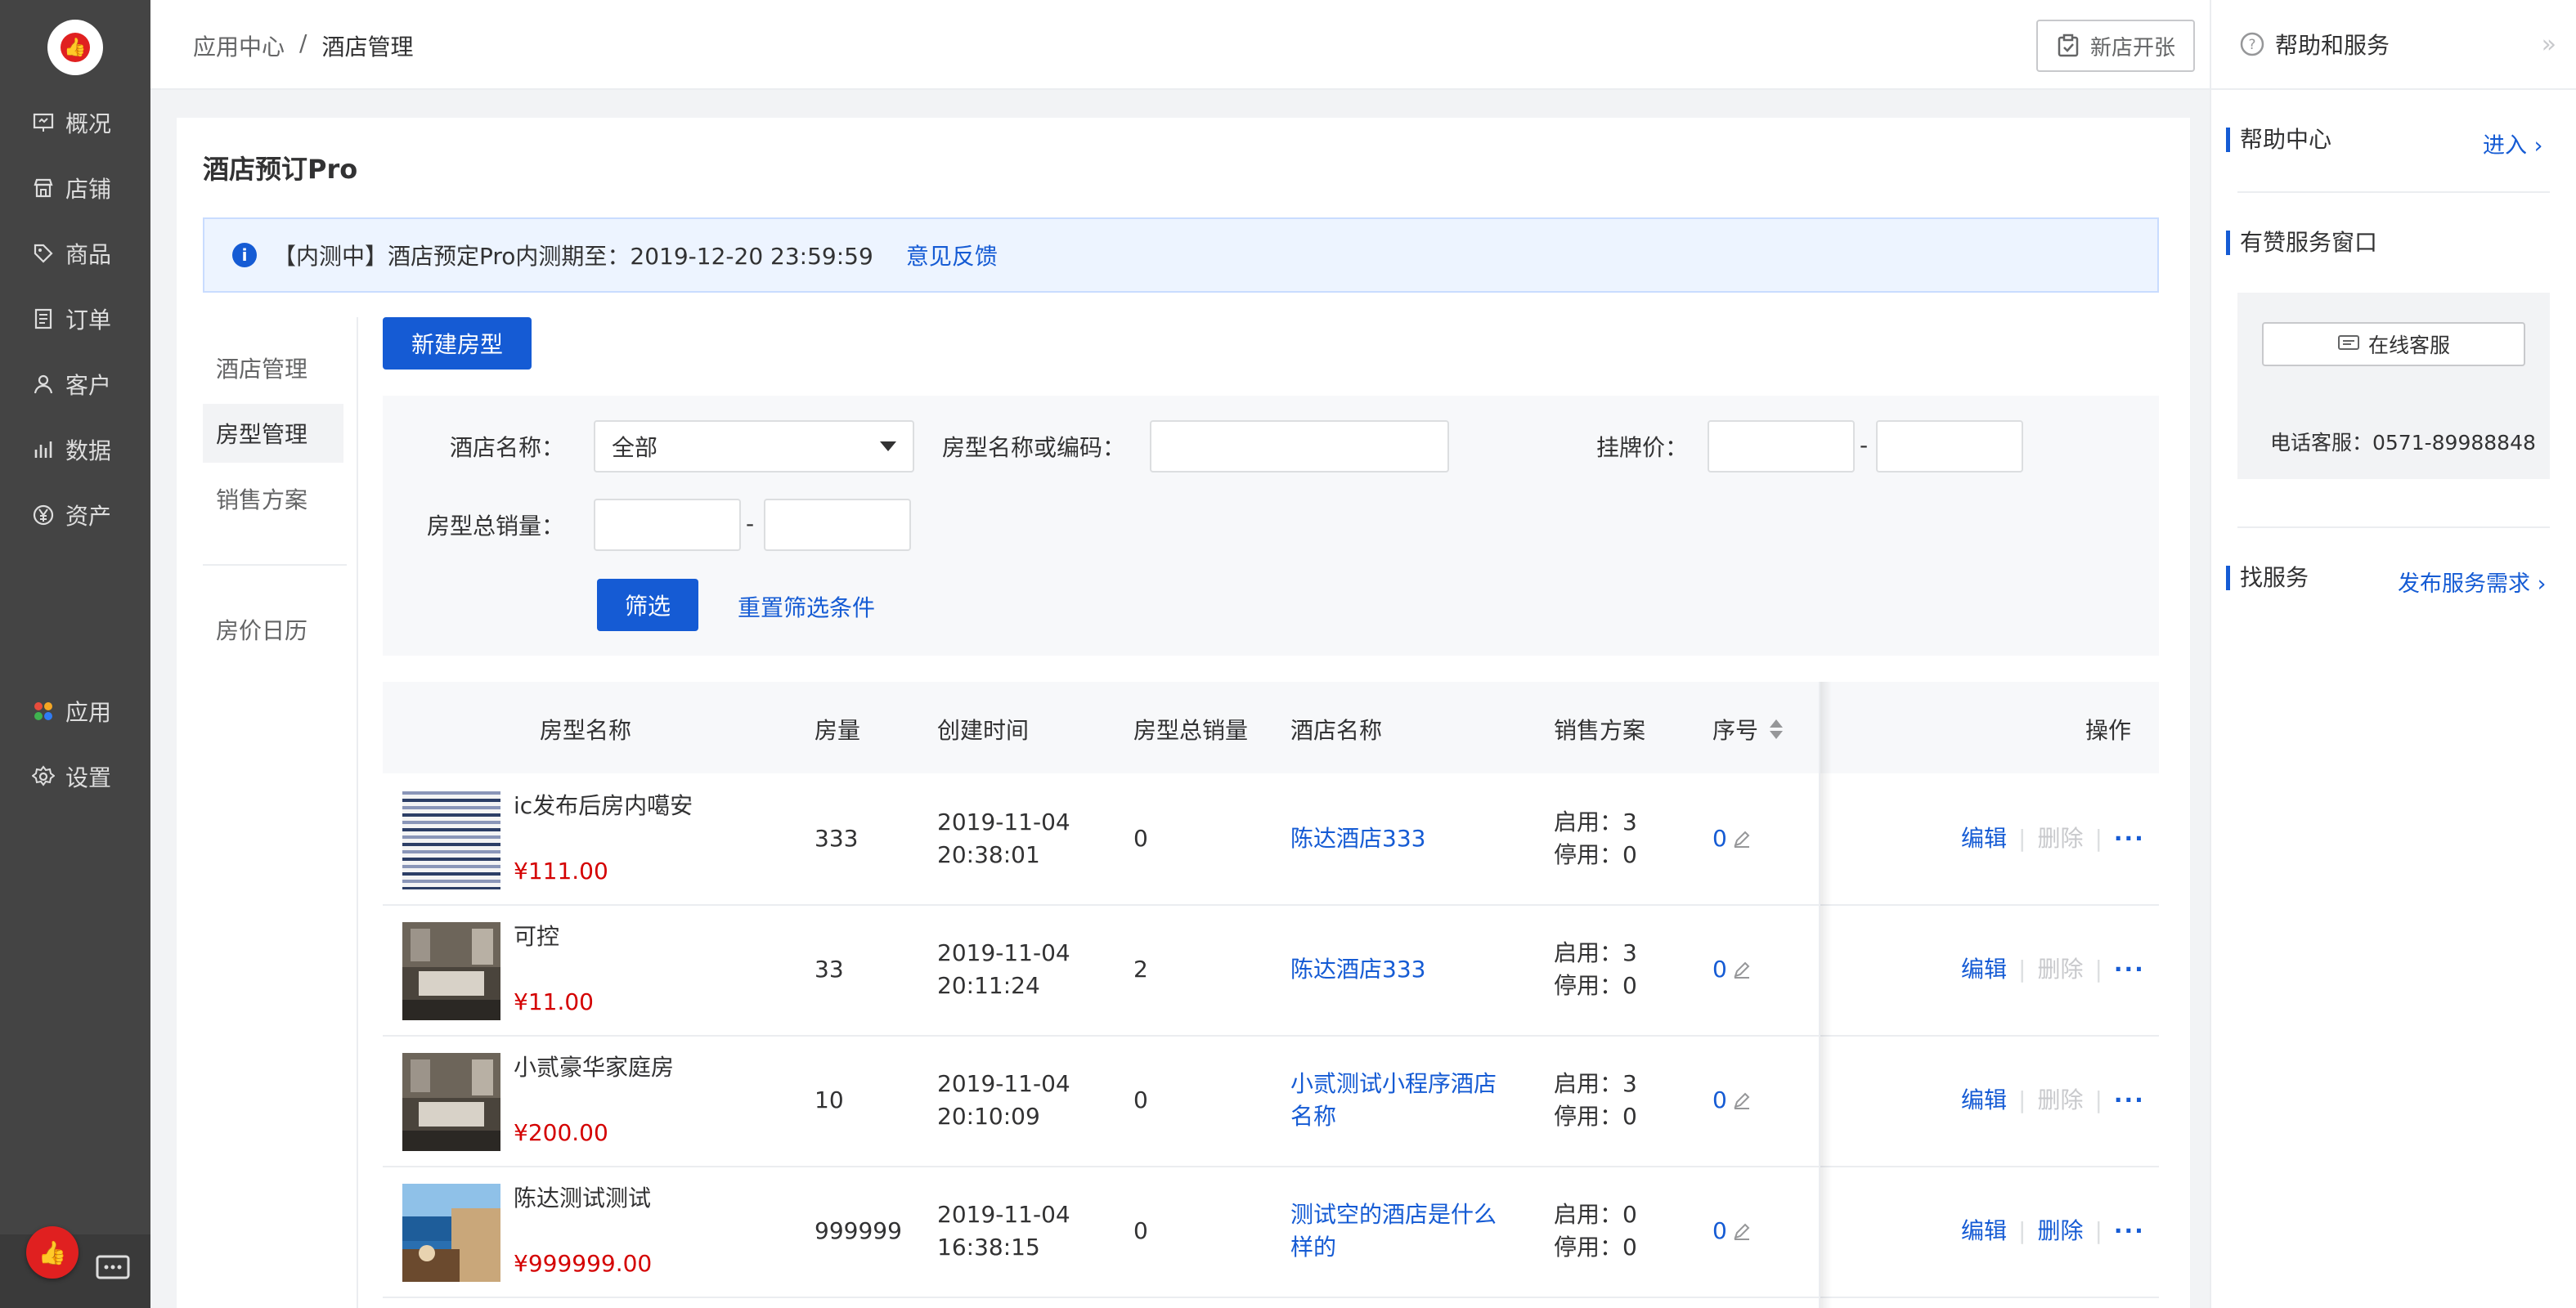 This screenshot has width=2576, height=1308. What do you see at coordinates (1596, 822) in the screenshot?
I see `plan-enabled: 启用：3` at bounding box center [1596, 822].